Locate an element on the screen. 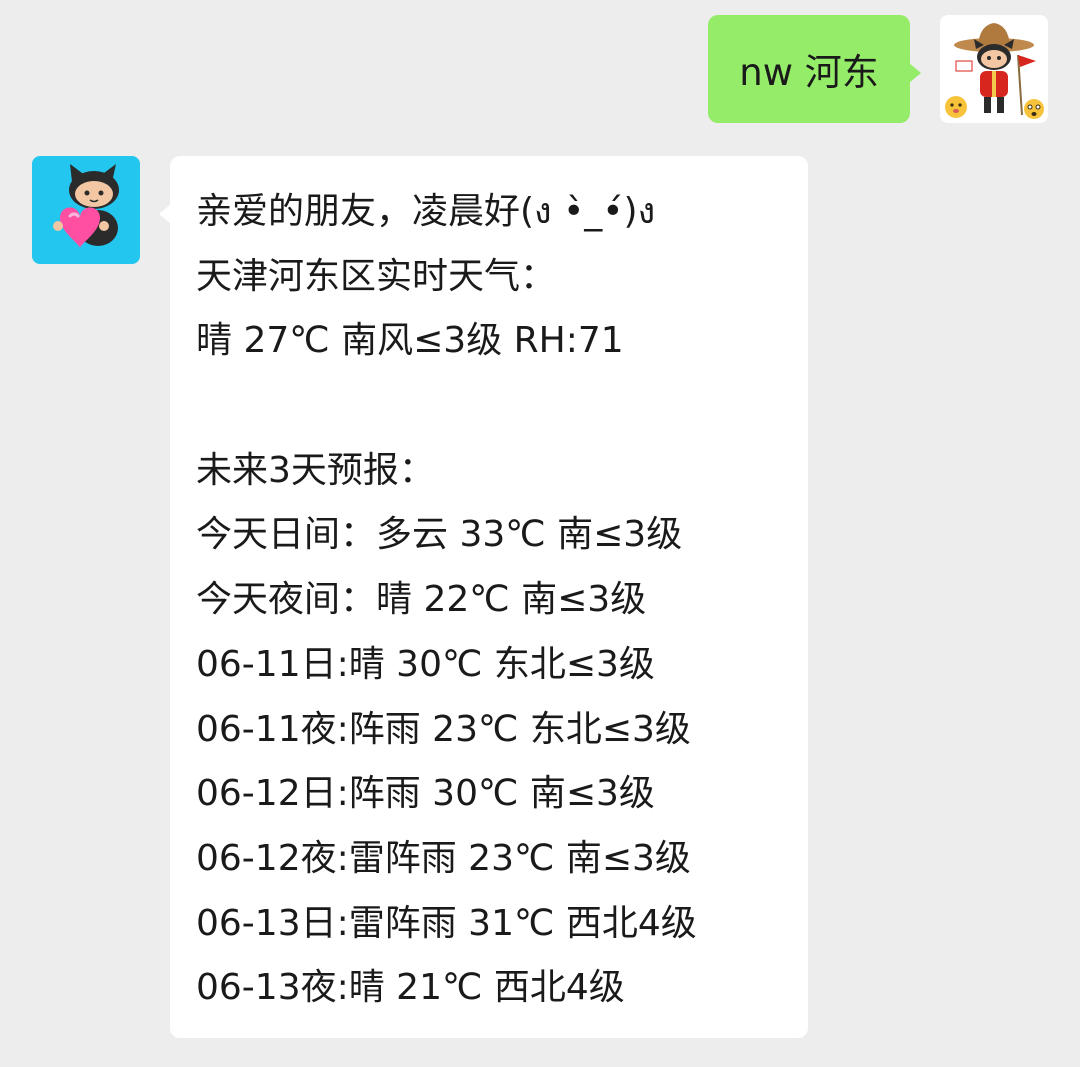  message-line-location: 天津河东区实时天气： is located at coordinates (376, 276).